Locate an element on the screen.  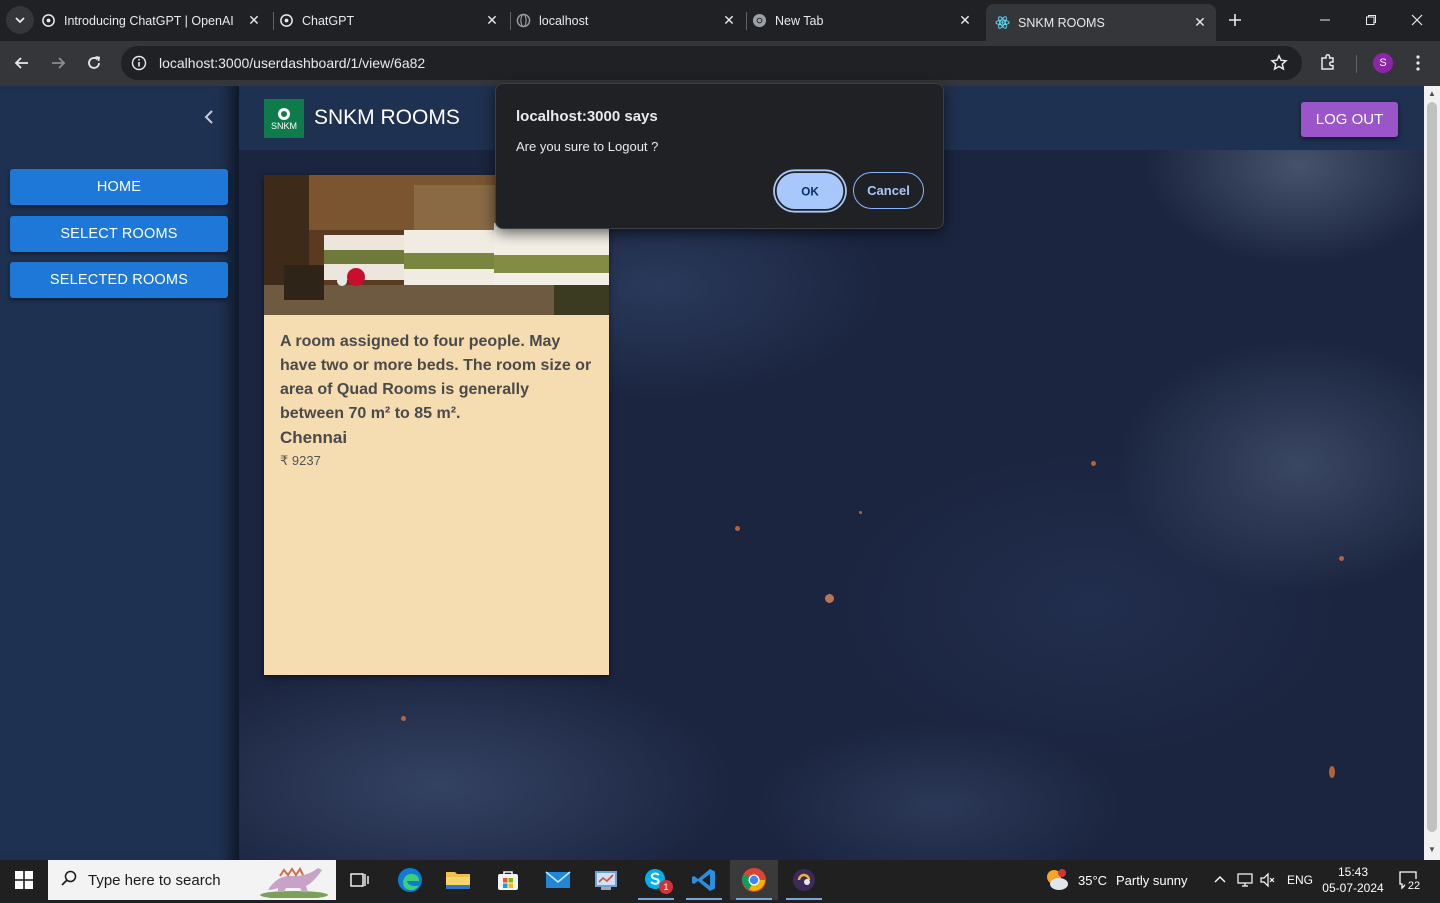
weather-icon is located at coordinates (1057, 882).